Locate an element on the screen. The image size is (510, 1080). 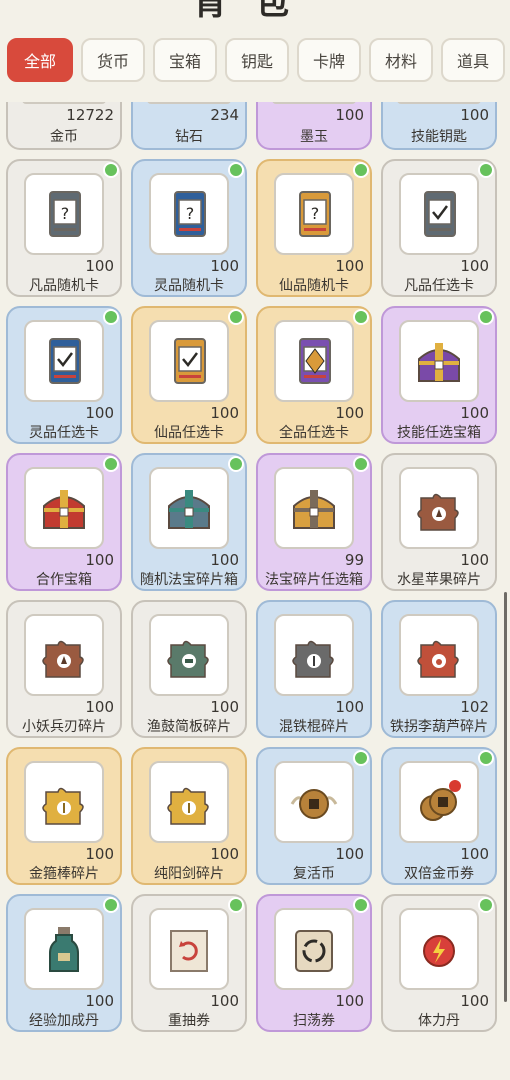
inventory-item: 100 扫荡券 is located at coordinates (314, 963).